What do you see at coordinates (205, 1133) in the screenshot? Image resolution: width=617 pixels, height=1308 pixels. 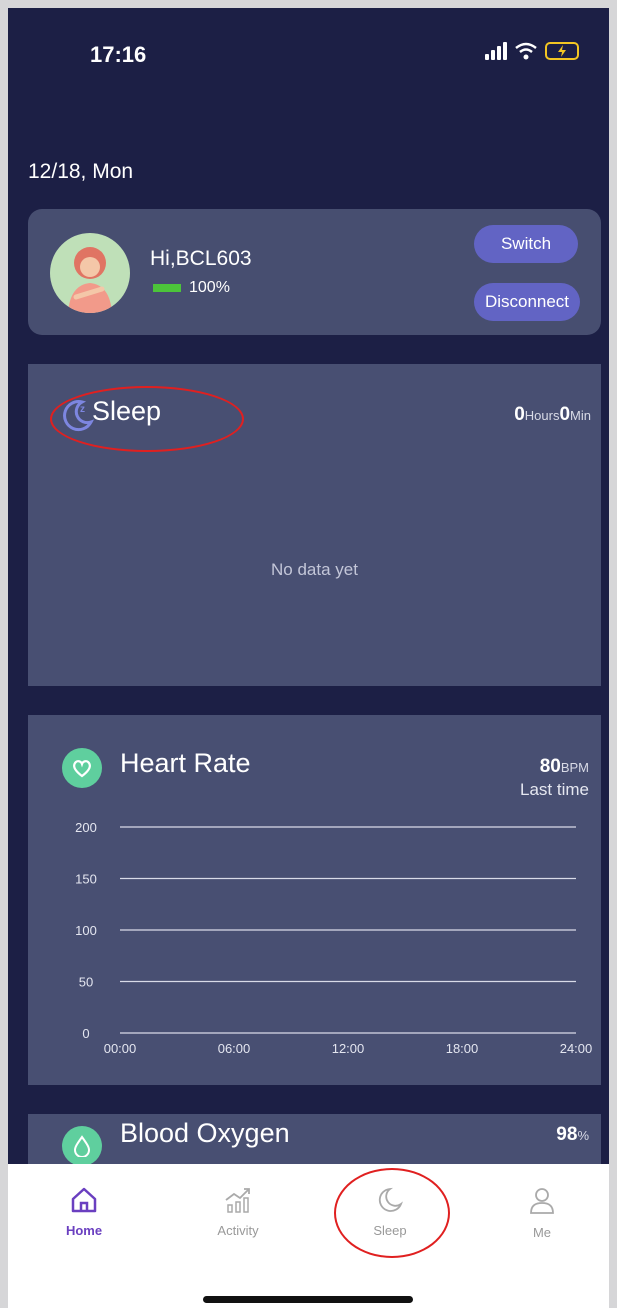 I see `blood-oxygen-title: Blood Oxygen` at bounding box center [205, 1133].